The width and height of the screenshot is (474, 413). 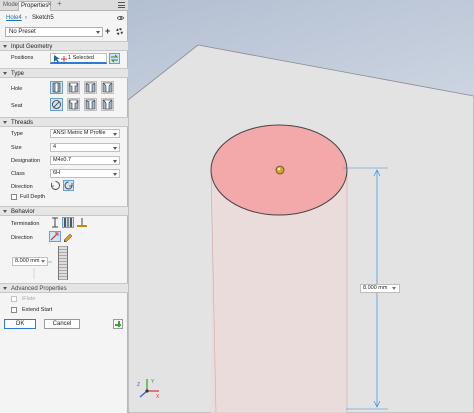 I want to click on section-input-geometry: Input Geometry, so click(x=64, y=46).